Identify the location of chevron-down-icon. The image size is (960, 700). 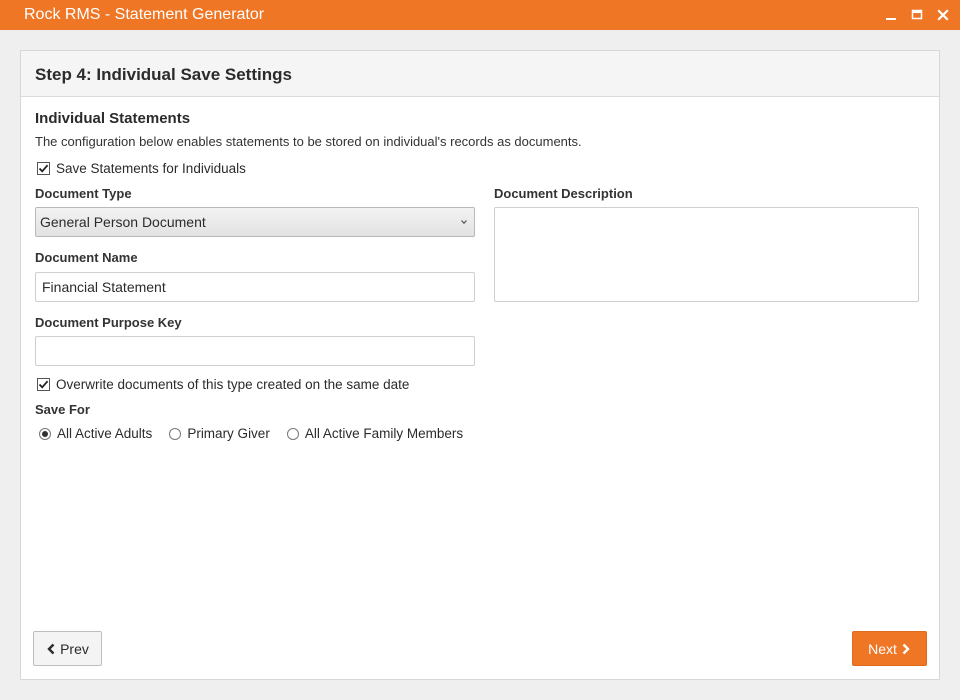
(464, 222).